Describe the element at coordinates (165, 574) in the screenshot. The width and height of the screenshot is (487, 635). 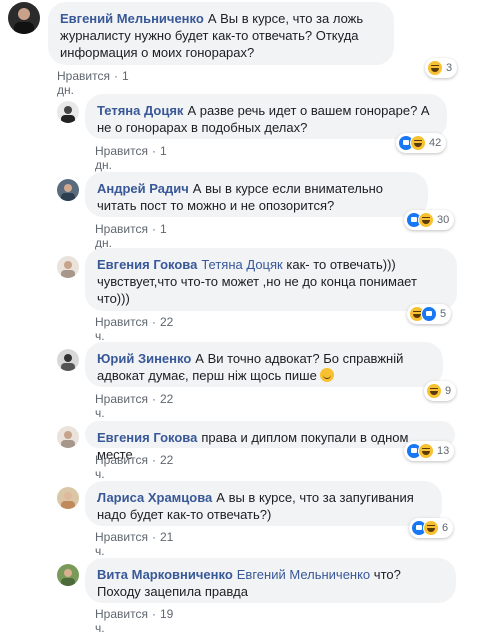
I see `comment-author: Вита Марковниченко` at that location.